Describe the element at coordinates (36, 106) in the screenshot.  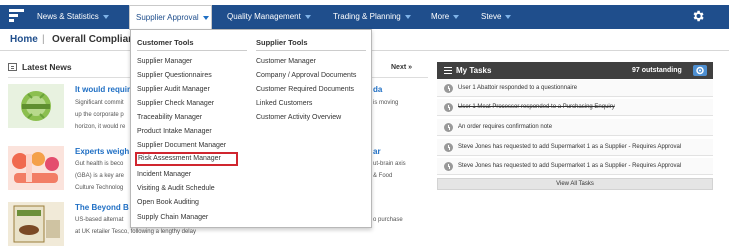
I see `news-thumbnail-sustainability` at that location.